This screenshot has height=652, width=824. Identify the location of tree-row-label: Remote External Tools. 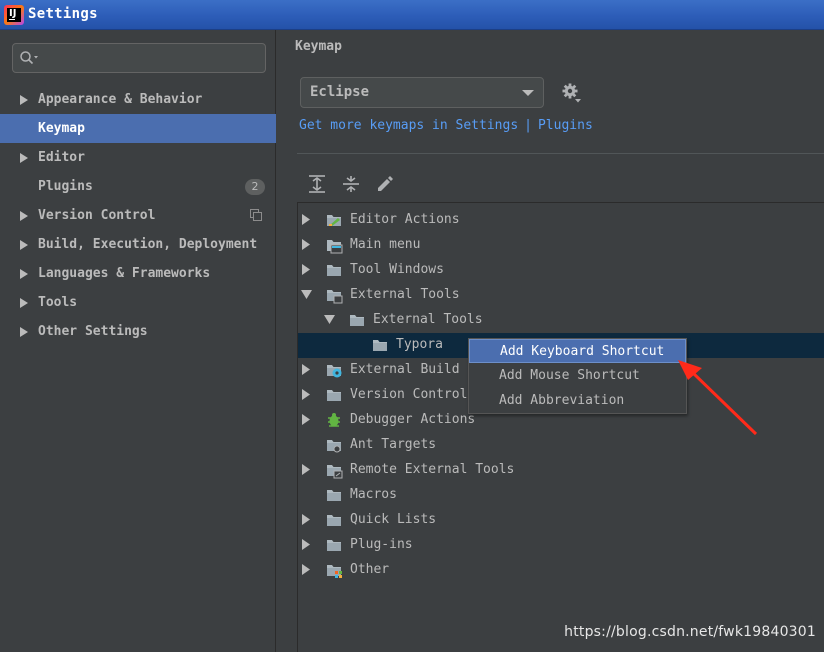
(432, 469).